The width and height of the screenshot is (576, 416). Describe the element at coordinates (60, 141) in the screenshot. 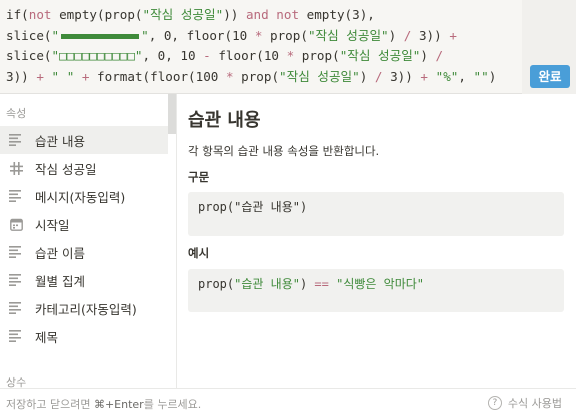

I see `sidebar-item-label: 습관 내용` at that location.